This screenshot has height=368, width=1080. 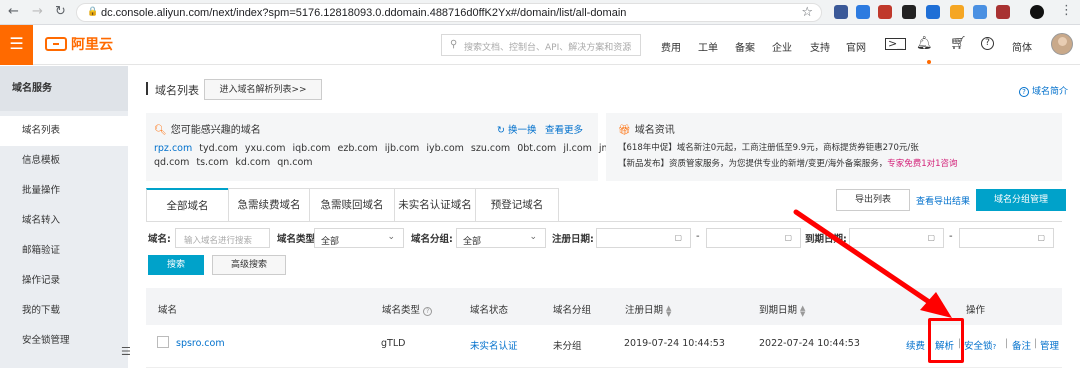 What do you see at coordinates (872, 263) in the screenshot?
I see `annotation-arrow` at bounding box center [872, 263].